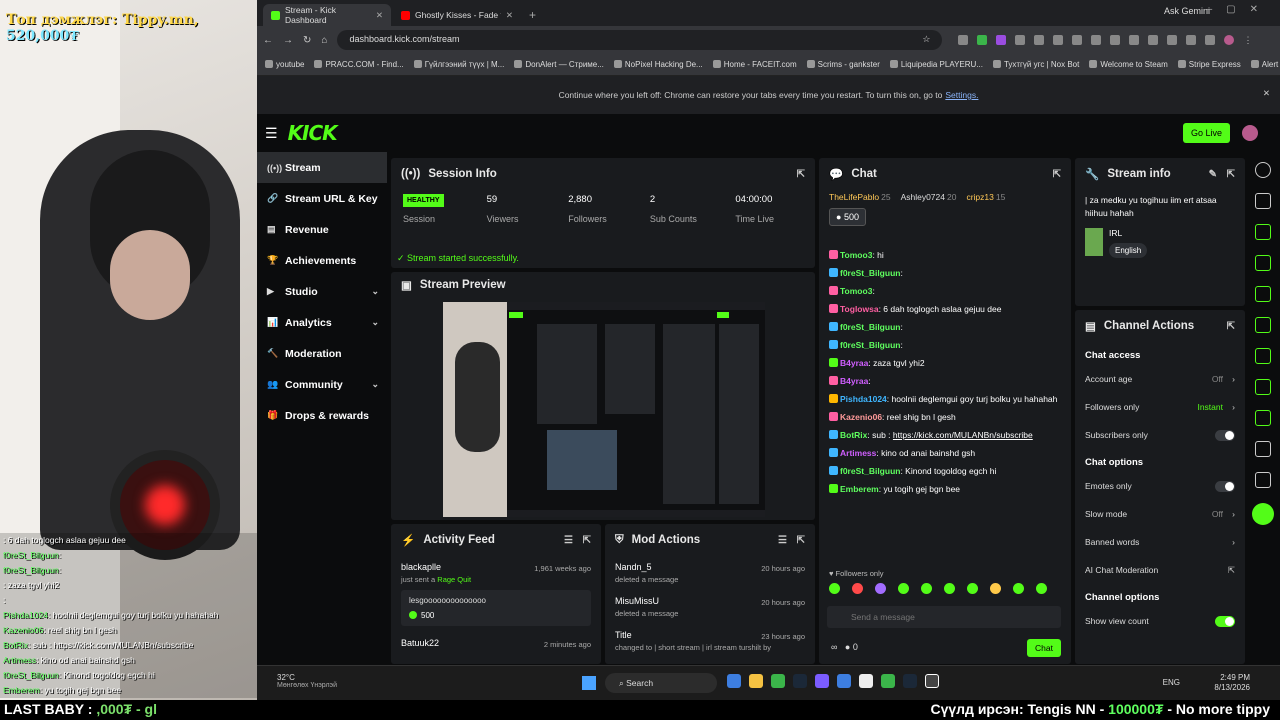 This screenshot has height=720, width=1280. Describe the element at coordinates (1171, 682) in the screenshot. I see `input-language: ENG` at that location.